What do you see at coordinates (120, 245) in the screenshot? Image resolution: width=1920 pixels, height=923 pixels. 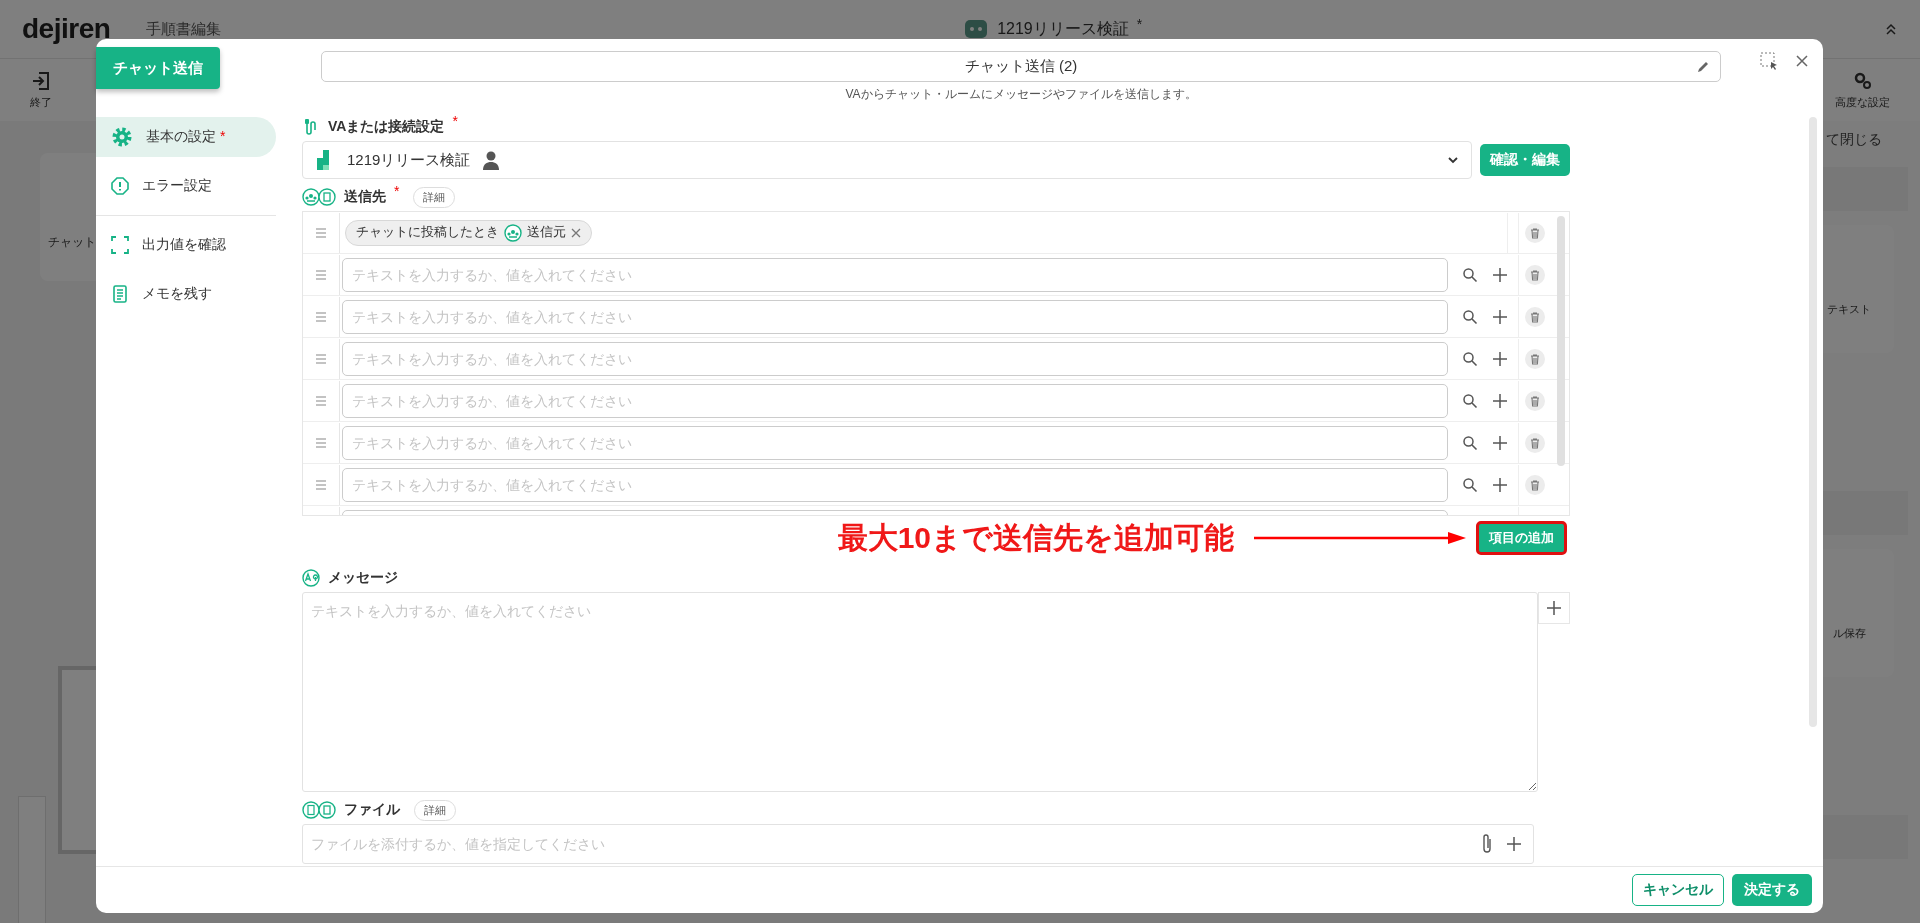 I see `frame-corners-icon` at bounding box center [120, 245].